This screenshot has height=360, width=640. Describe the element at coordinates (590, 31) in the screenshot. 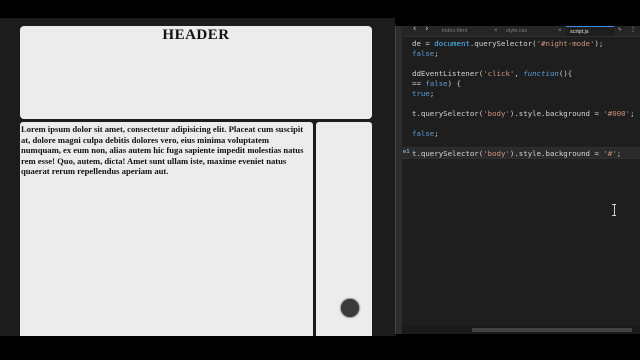

I see `tab-script-js: script.js` at that location.